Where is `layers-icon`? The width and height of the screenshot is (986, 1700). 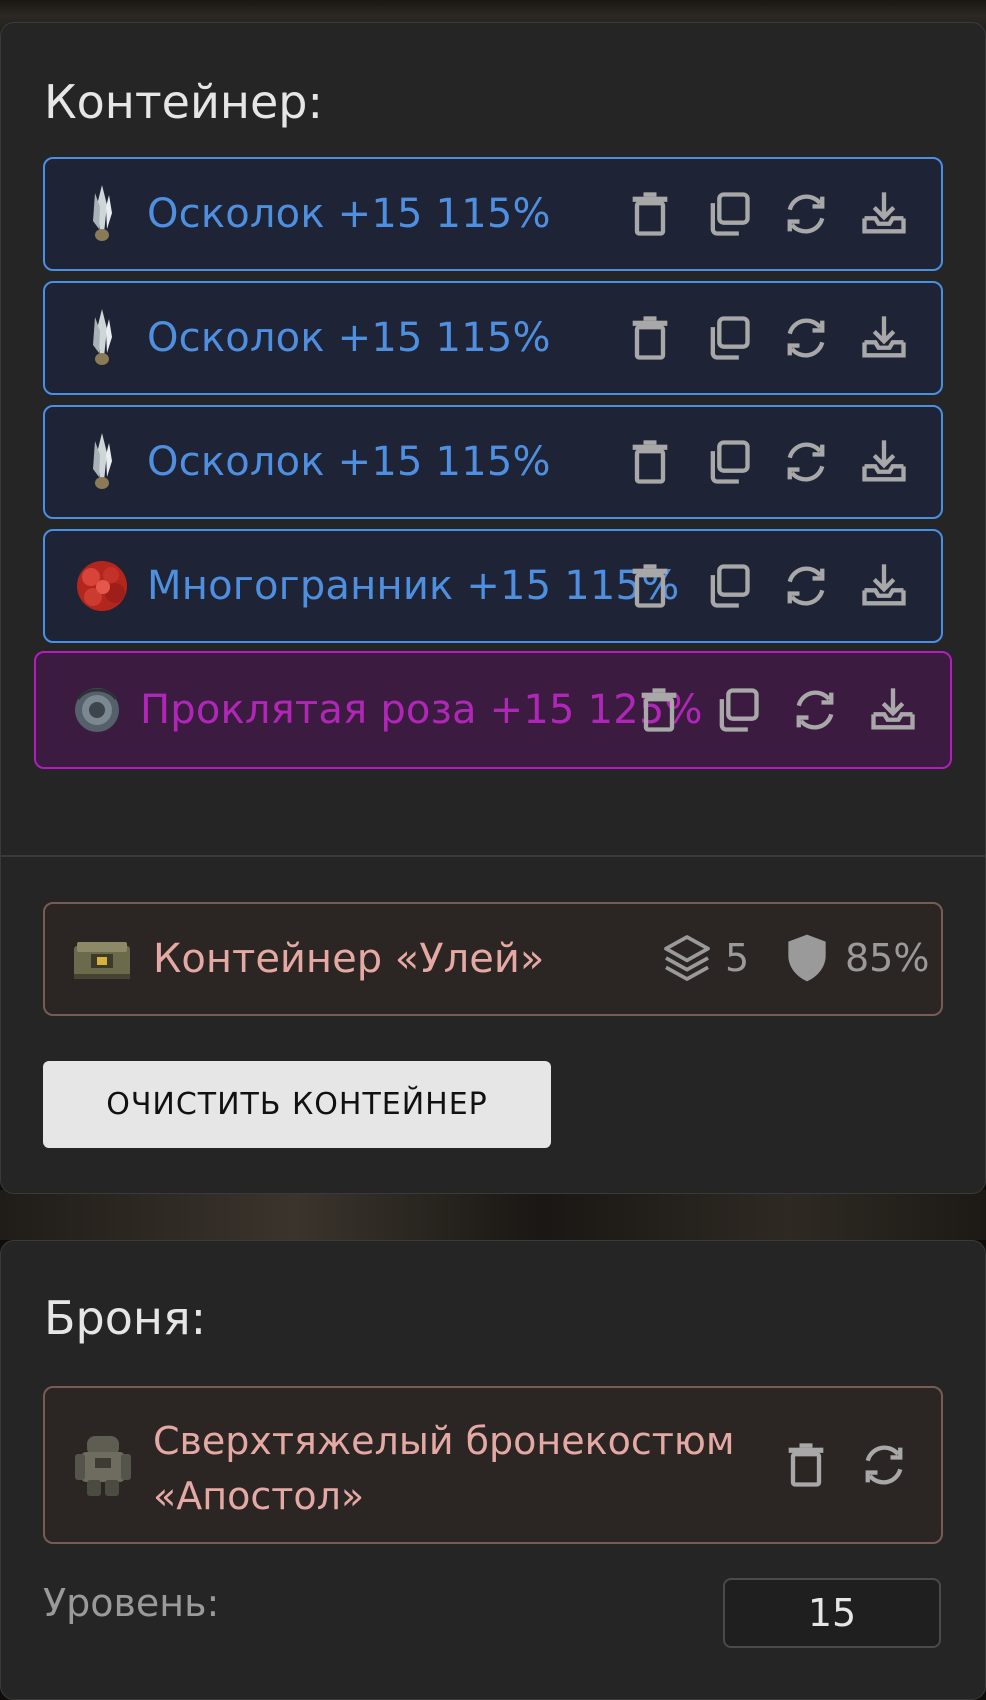
layers-icon is located at coordinates (687, 958).